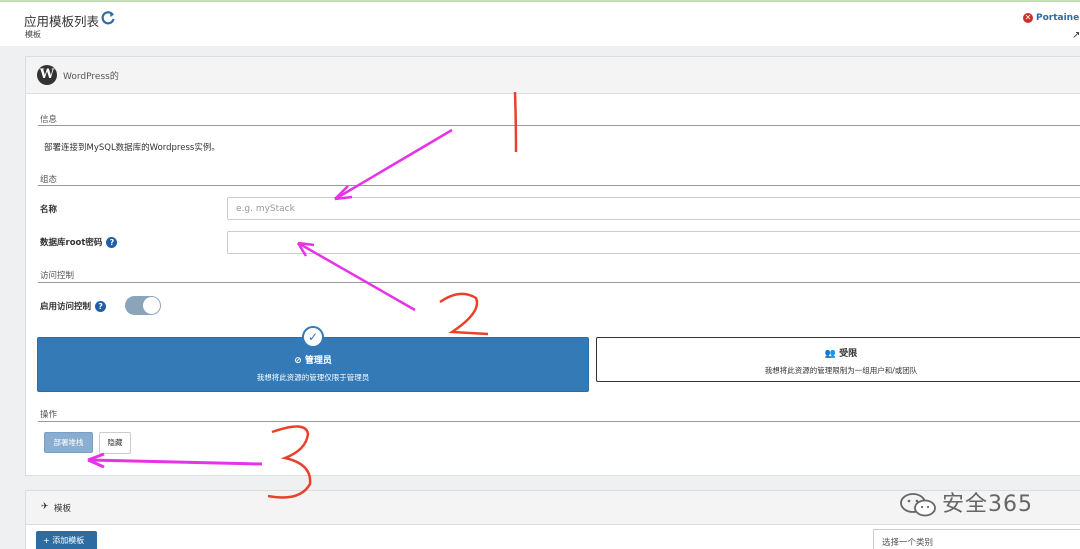 Image resolution: width=1080 pixels, height=549 pixels. What do you see at coordinates (49, 120) in the screenshot?
I see `info-section-label: 信息` at bounding box center [49, 120].